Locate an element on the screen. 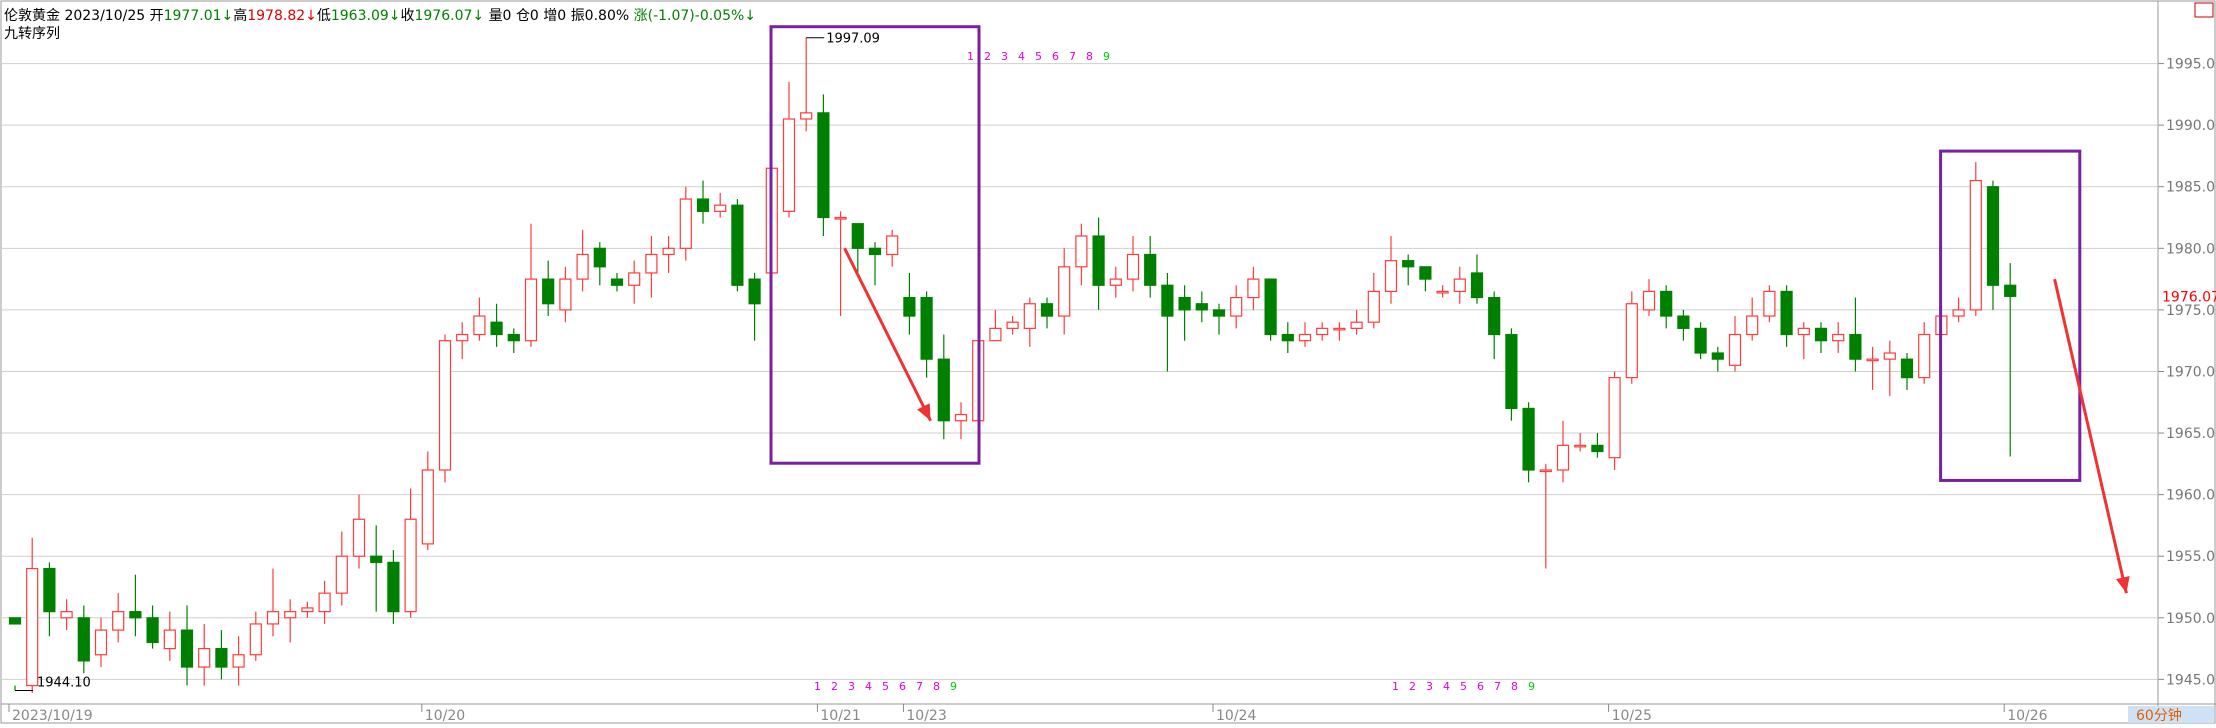 The width and height of the screenshot is (2216, 728). window-control-icon is located at coordinates (2204, 10).